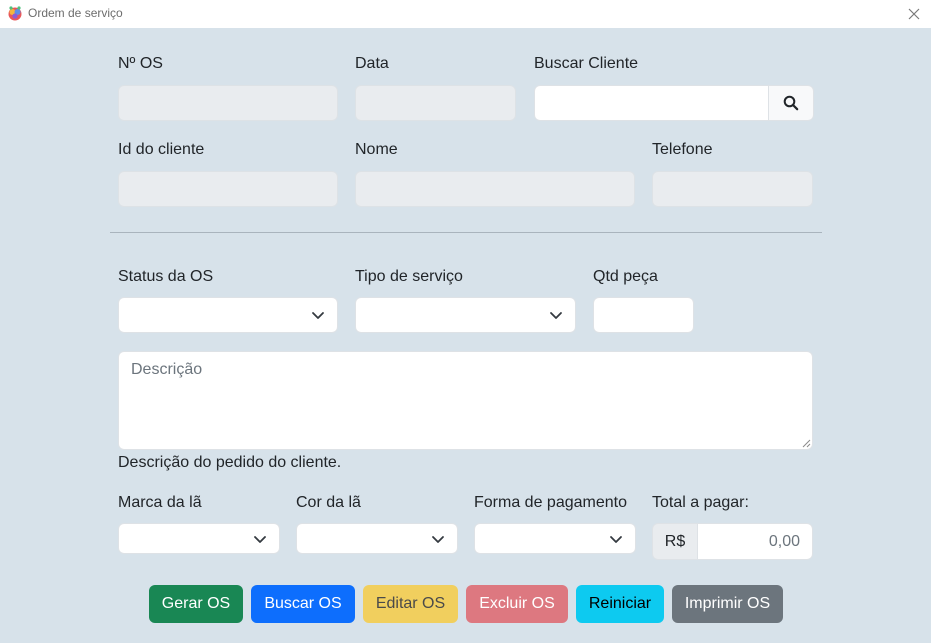  I want to click on client-id-field, so click(228, 189).